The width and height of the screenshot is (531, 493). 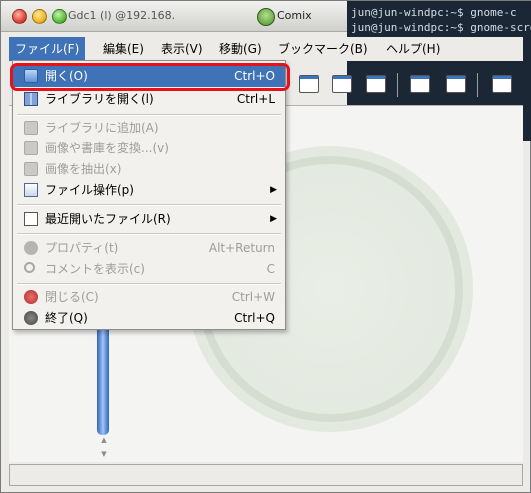 I want to click on library-icon, so click(x=31, y=99).